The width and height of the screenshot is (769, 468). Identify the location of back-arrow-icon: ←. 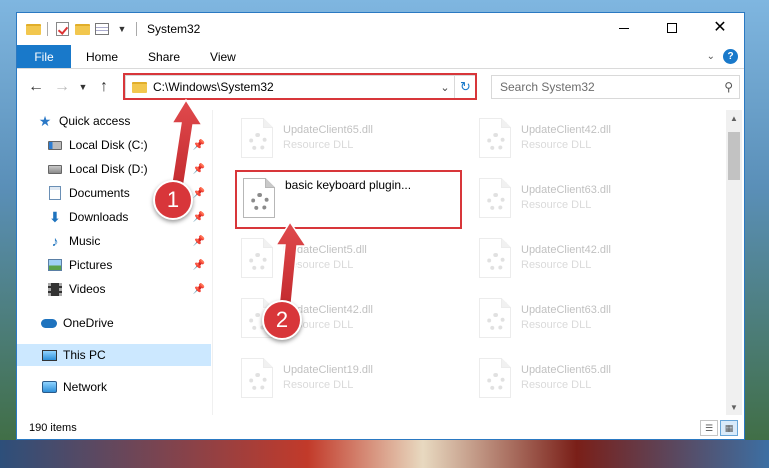
(36, 86).